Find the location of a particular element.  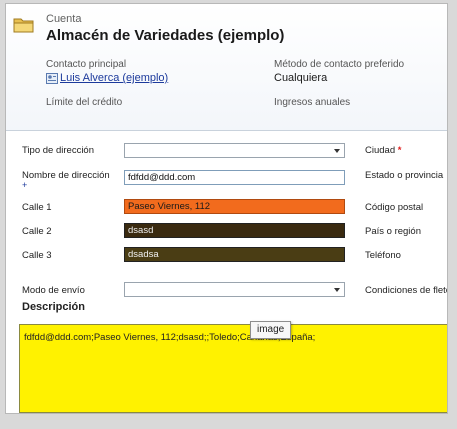

address-type-label: Tipo de dirección is located at coordinates (58, 150).